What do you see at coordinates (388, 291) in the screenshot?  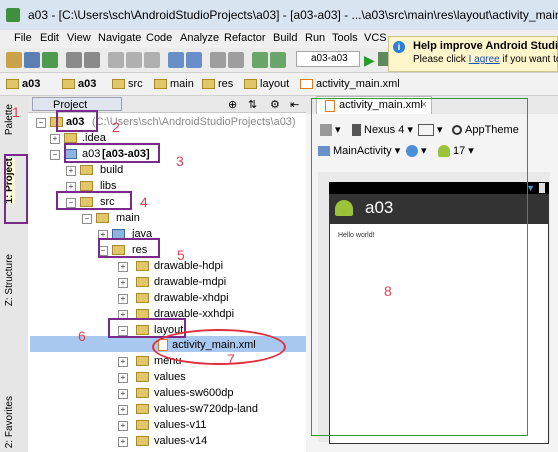 I see `annotation-number: 8` at bounding box center [388, 291].